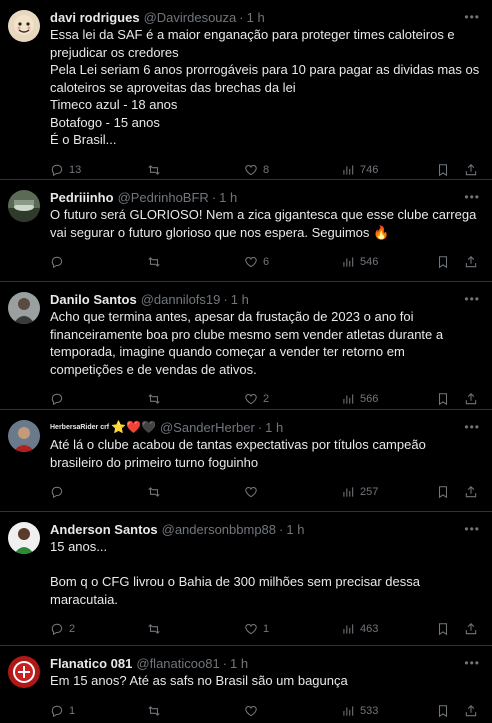 The width and height of the screenshot is (492, 723). Describe the element at coordinates (93, 299) in the screenshot. I see `author-name: Danilo Santos` at that location.